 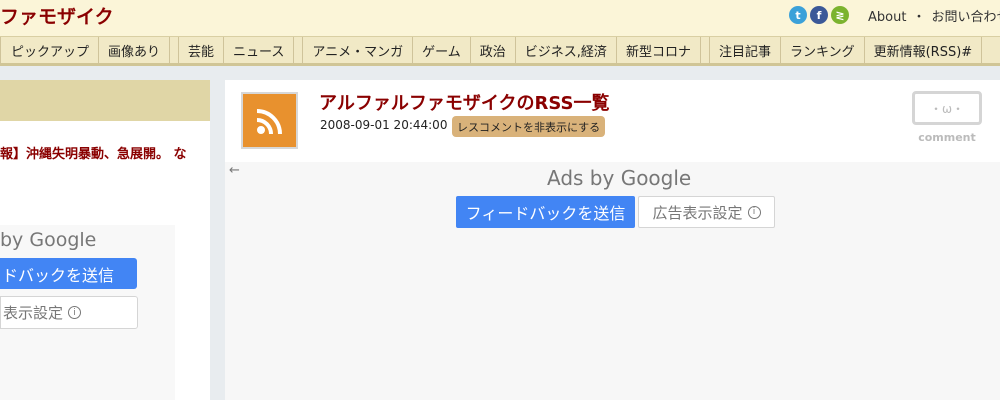 What do you see at coordinates (744, 50) in the screenshot?
I see `nav-item-featured: 注目記事` at bounding box center [744, 50].